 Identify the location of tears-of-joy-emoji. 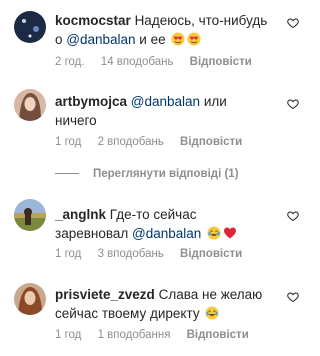
(212, 313).